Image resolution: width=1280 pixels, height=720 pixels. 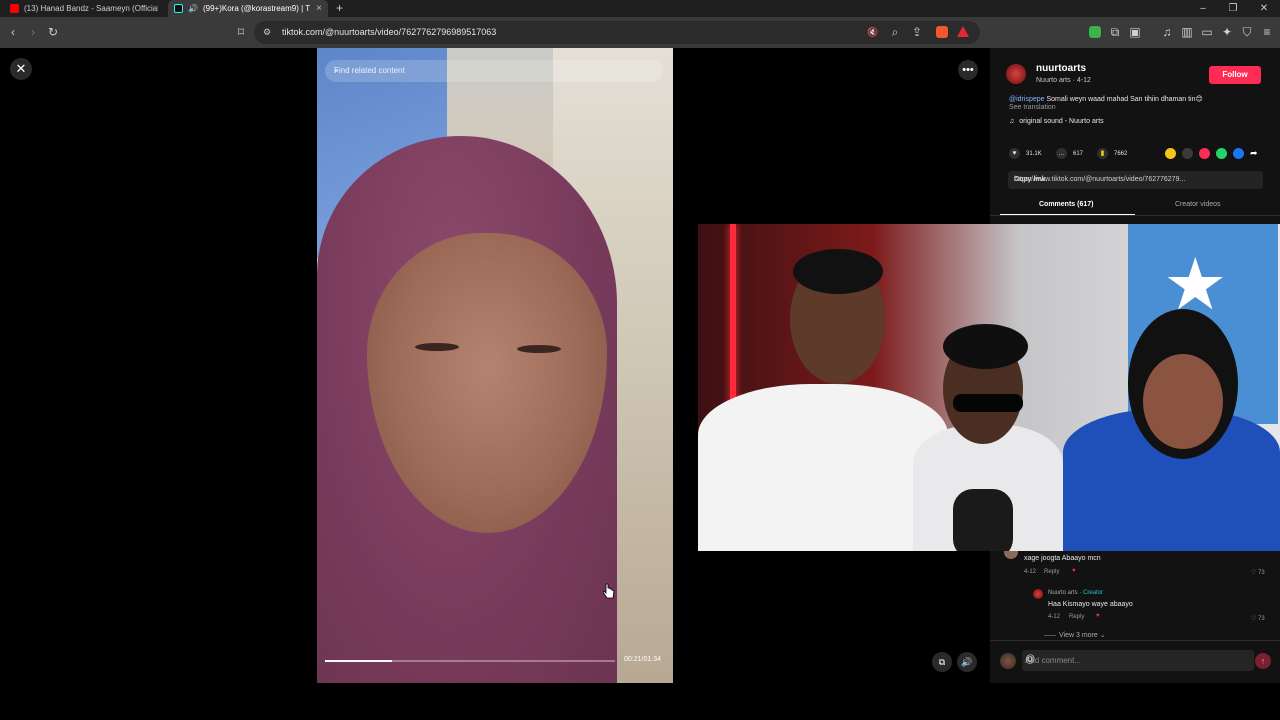 What do you see at coordinates (1235, 75) in the screenshot?
I see `follow-button: Follow` at bounding box center [1235, 75].